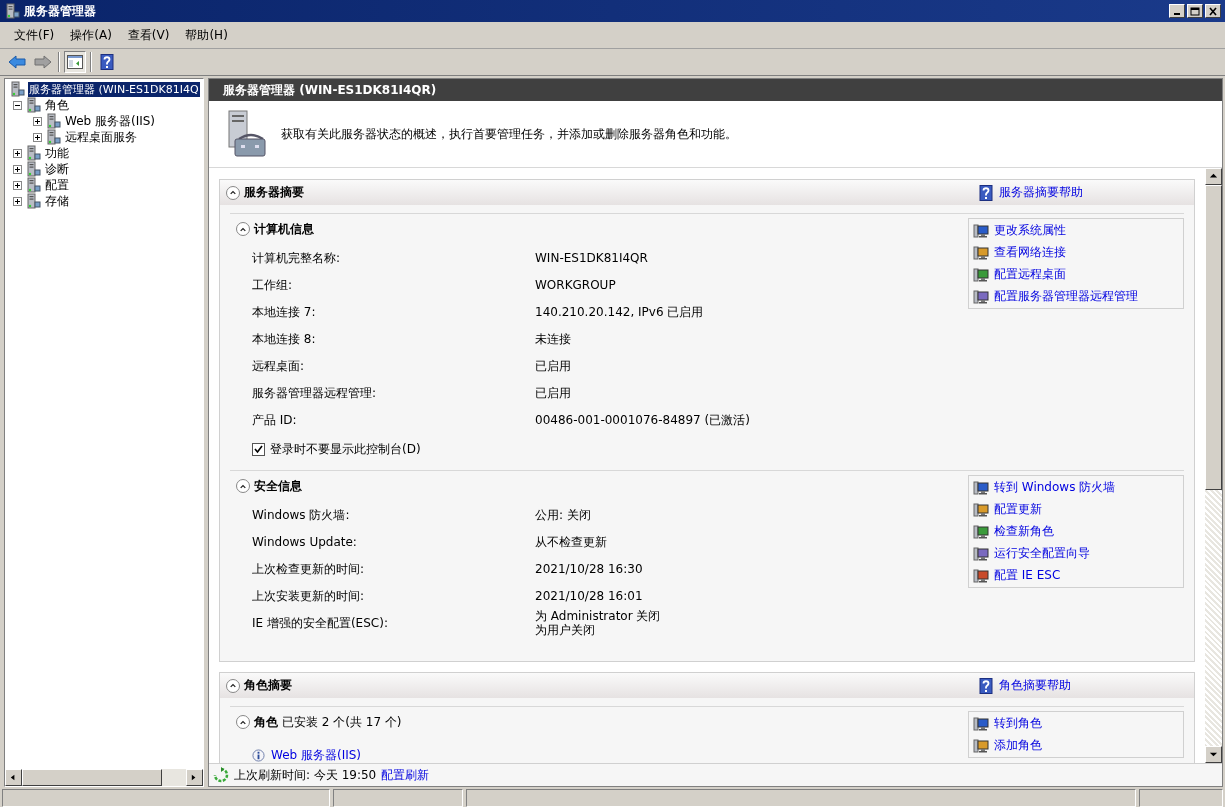 The height and width of the screenshot is (807, 1225). Describe the element at coordinates (643, 419) in the screenshot. I see `field-value: 00486-001-0001076-84897 (已激活)` at that location.